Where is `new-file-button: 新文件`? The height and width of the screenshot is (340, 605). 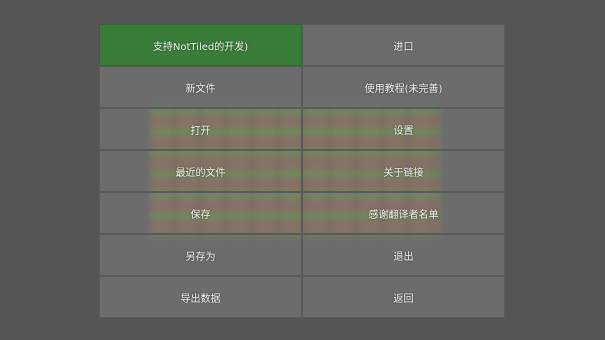
new-file-button: 新文件 is located at coordinates (200, 87).